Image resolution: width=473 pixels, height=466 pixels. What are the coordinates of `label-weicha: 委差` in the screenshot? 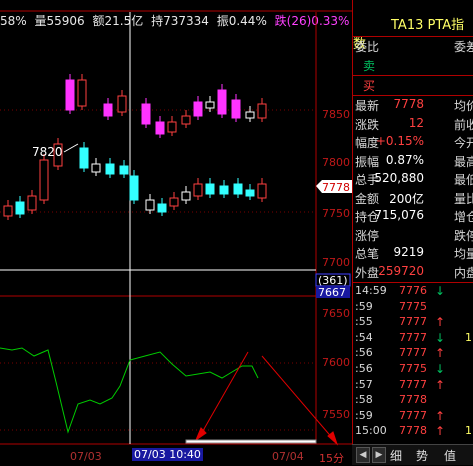 It's located at (463, 47).